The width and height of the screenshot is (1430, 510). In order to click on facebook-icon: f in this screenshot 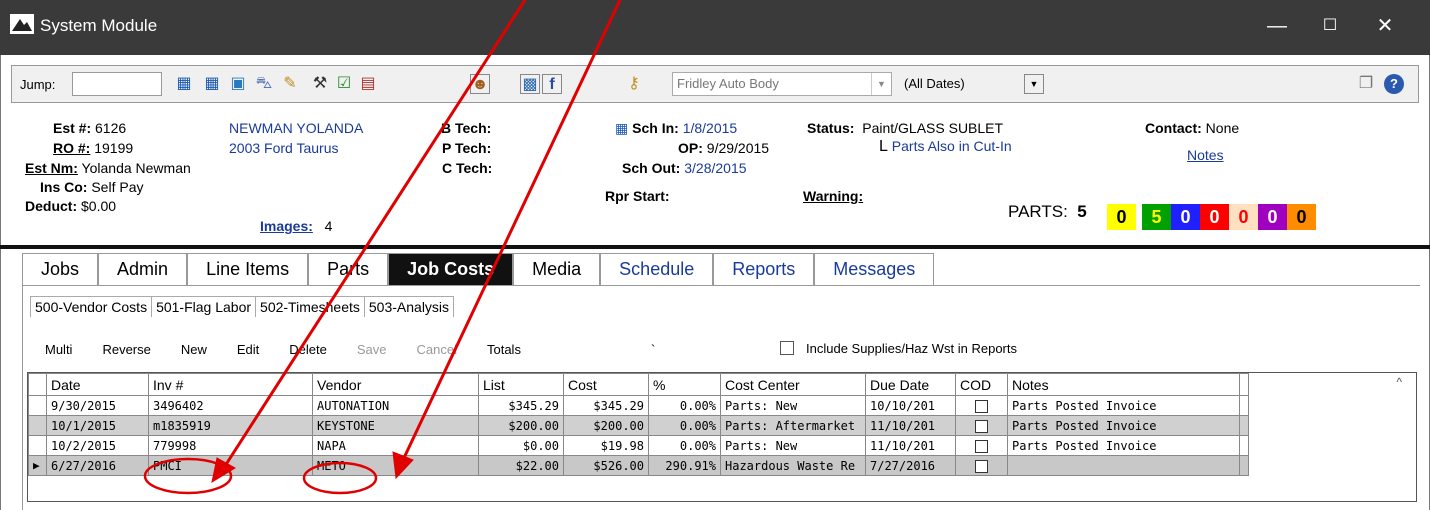, I will do `click(552, 84)`.